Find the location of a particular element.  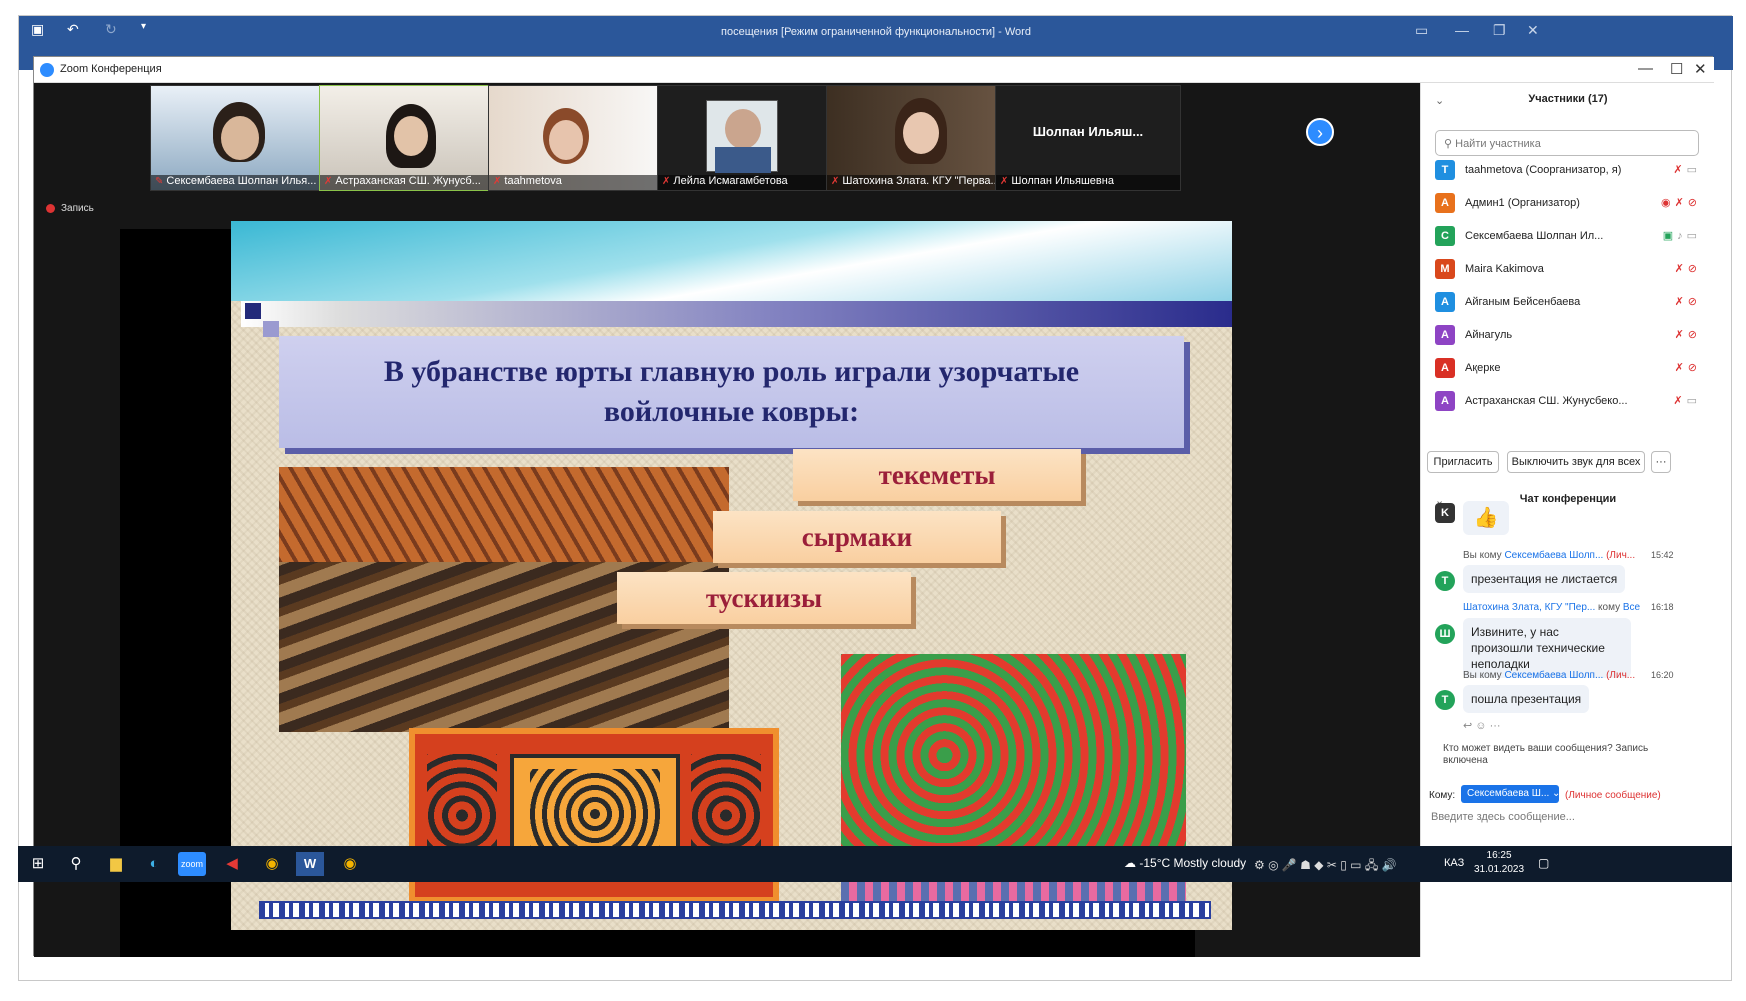

mute-all-button: Выключить звук для всех is located at coordinates (1576, 462).